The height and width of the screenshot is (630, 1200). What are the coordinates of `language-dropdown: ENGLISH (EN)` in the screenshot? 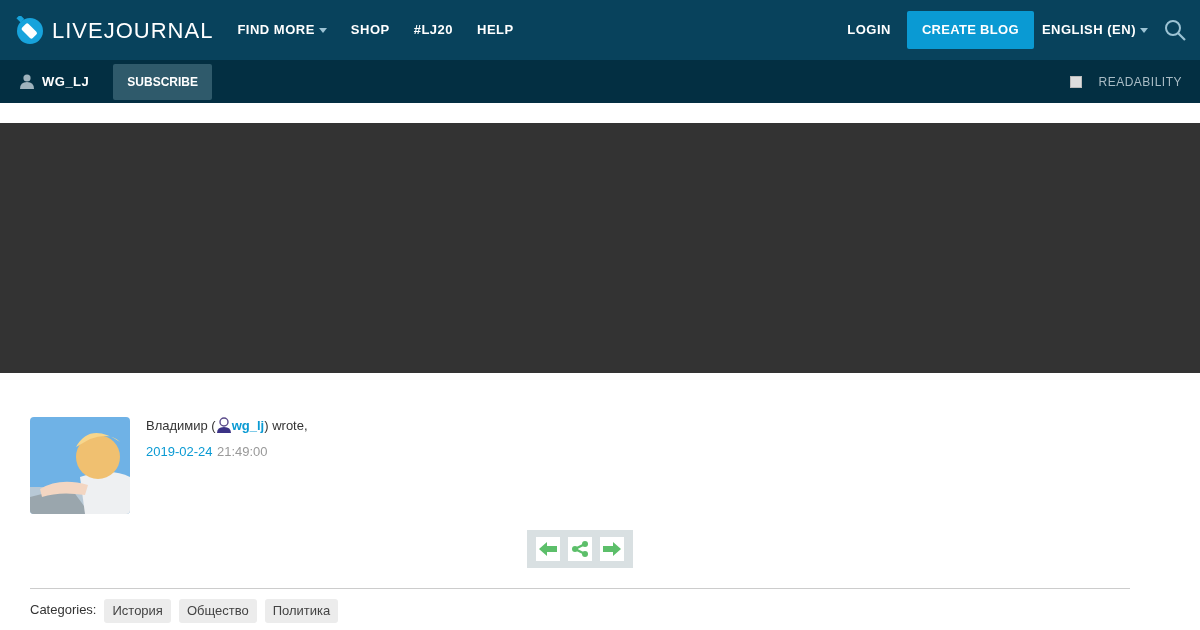 It's located at (1094, 30).